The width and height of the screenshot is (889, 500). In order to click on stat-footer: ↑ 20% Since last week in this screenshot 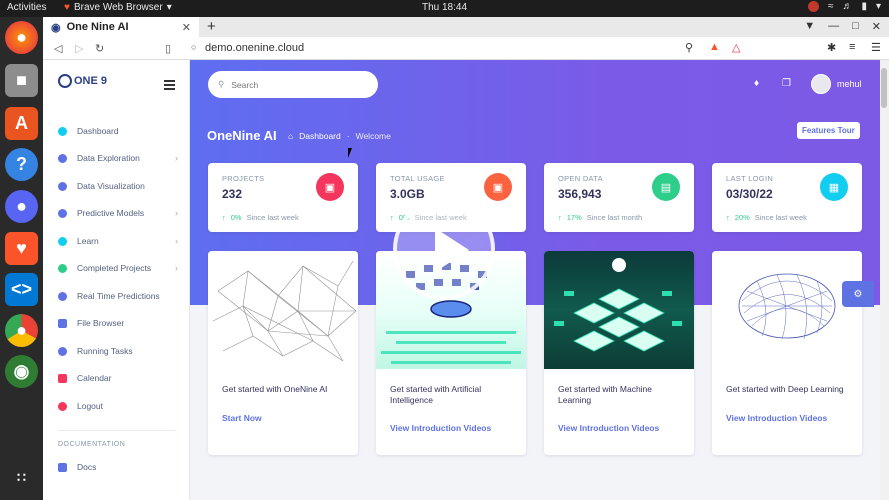, I will do `click(766, 217)`.